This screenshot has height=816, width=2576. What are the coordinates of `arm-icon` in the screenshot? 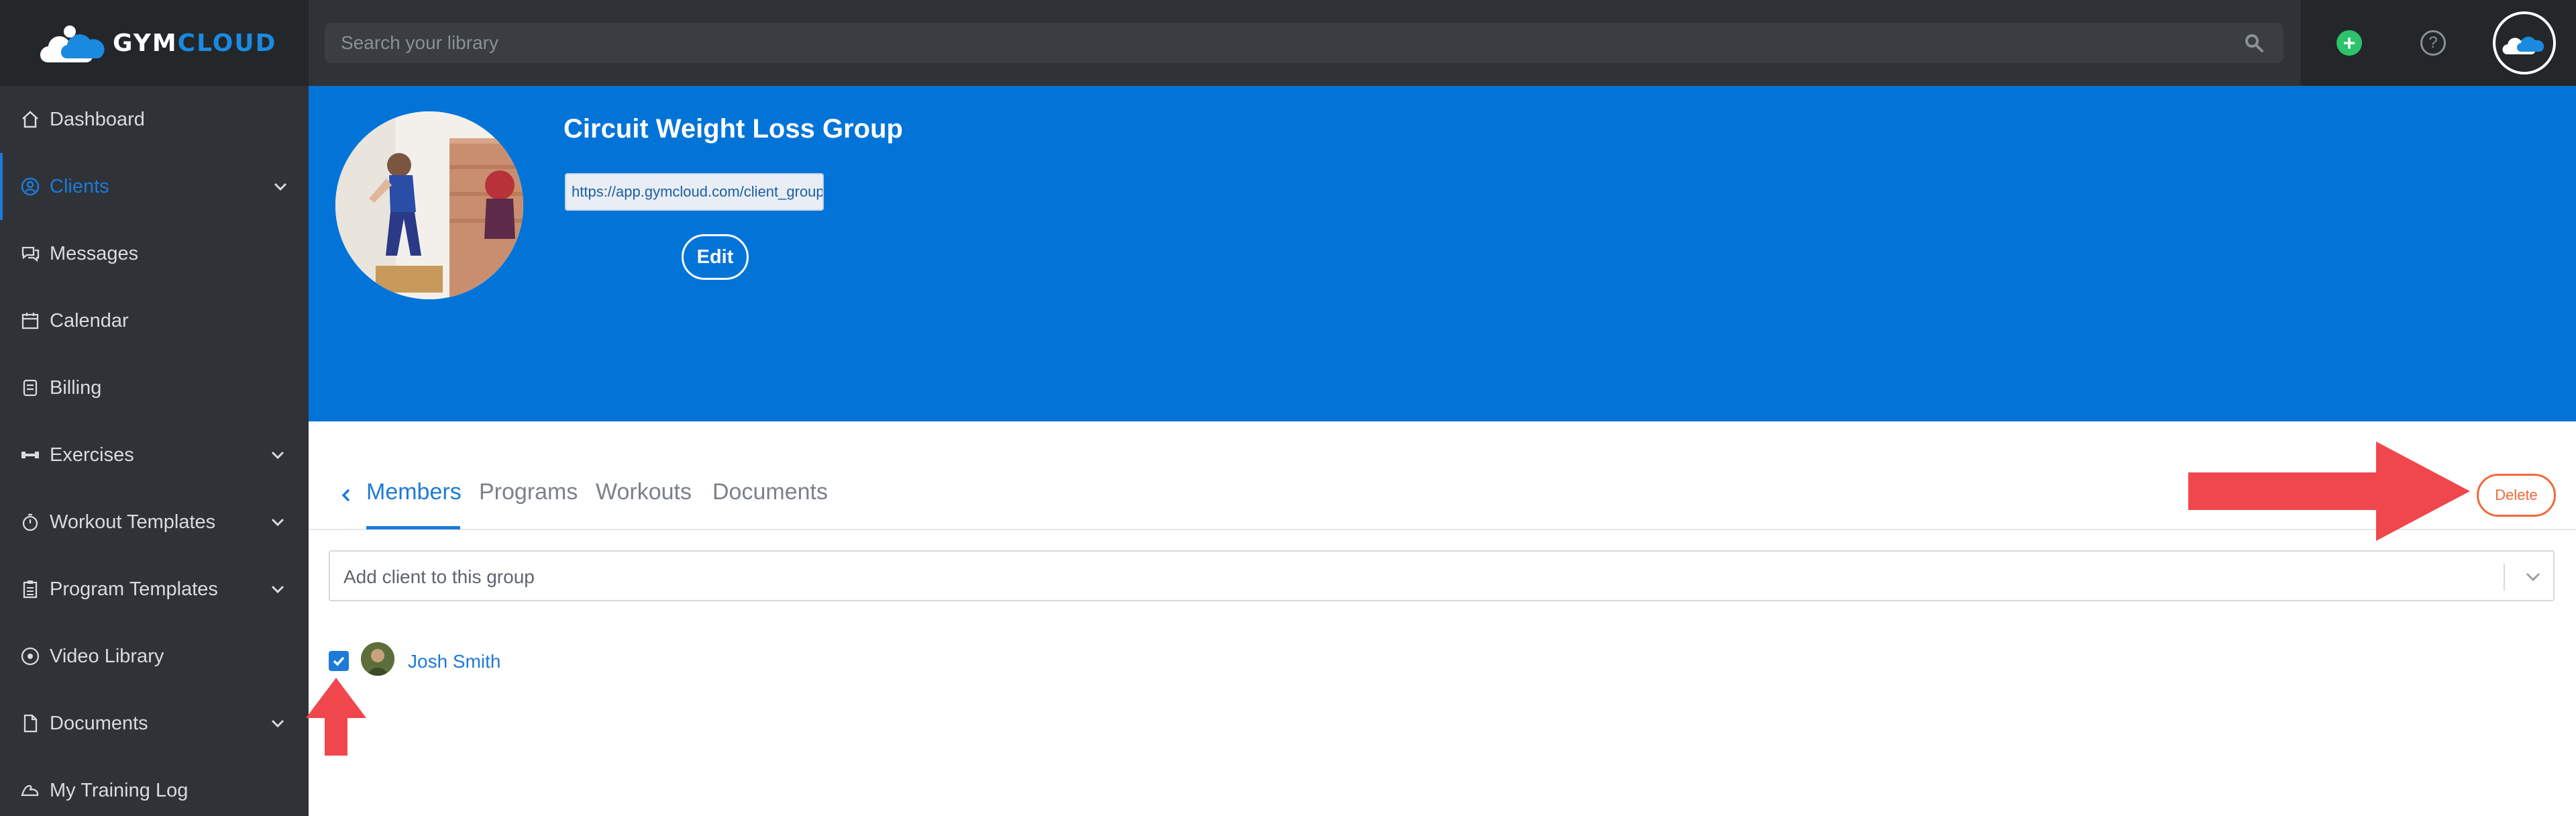 It's located at (30, 790).